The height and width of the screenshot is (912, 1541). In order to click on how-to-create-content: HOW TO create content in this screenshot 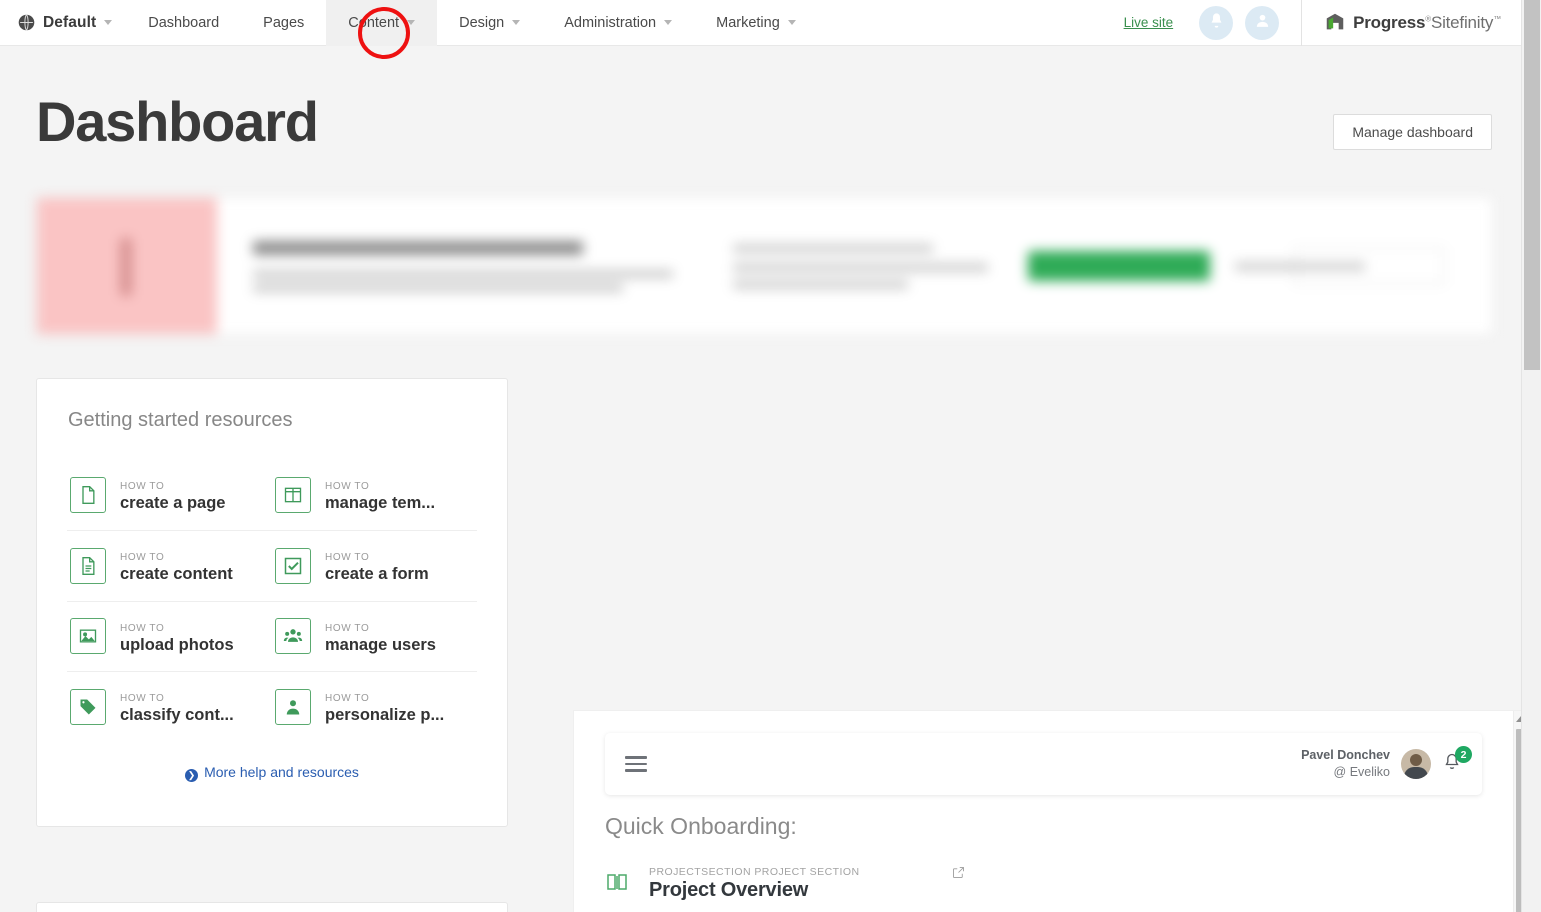, I will do `click(169, 566)`.